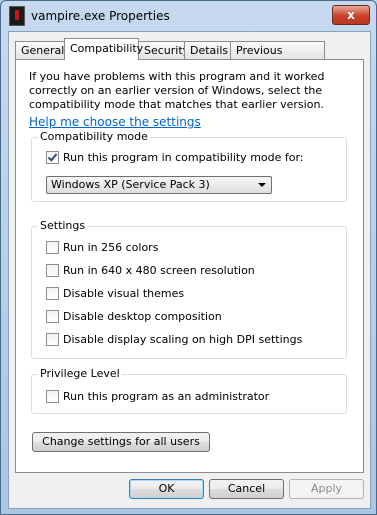 The width and height of the screenshot is (377, 515). What do you see at coordinates (124, 293) in the screenshot?
I see `label-visual-themes: Disable visual themes` at bounding box center [124, 293].